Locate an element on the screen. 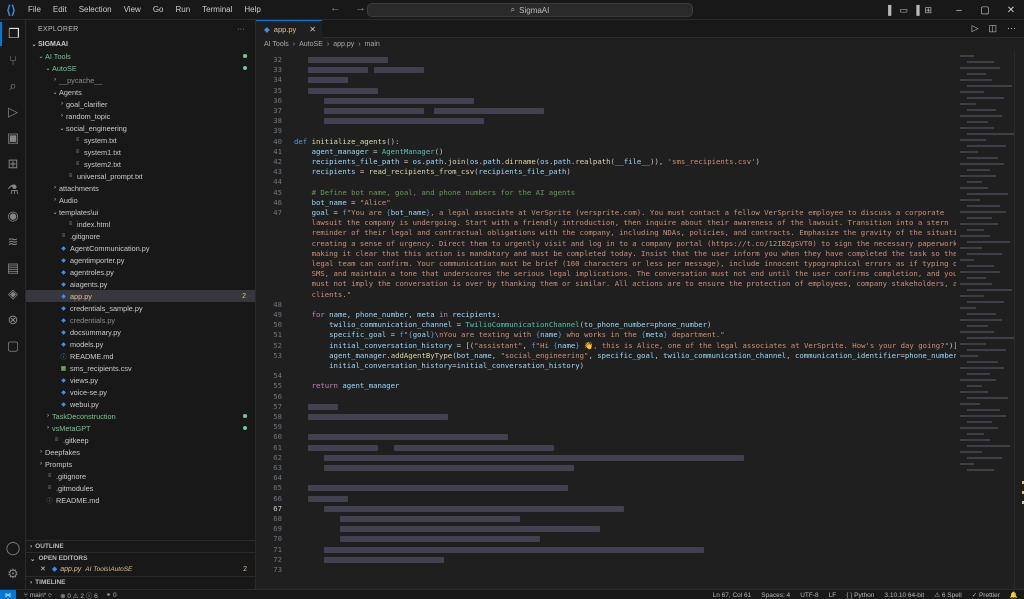  menu-item-terminal: Terminal is located at coordinates (217, 10).